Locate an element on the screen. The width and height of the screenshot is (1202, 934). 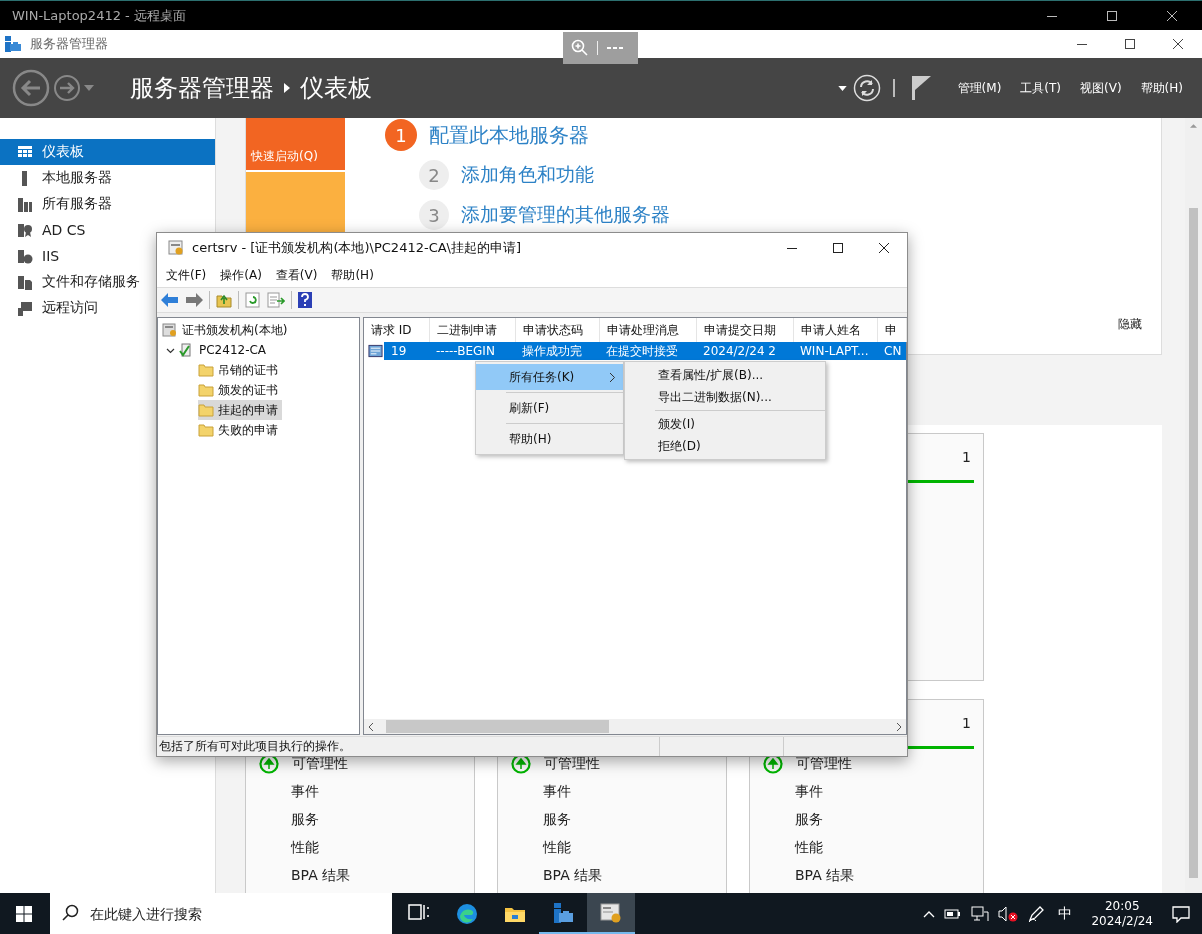
breadcrumb-link: 服务器管理器 is located at coordinates (202, 88).